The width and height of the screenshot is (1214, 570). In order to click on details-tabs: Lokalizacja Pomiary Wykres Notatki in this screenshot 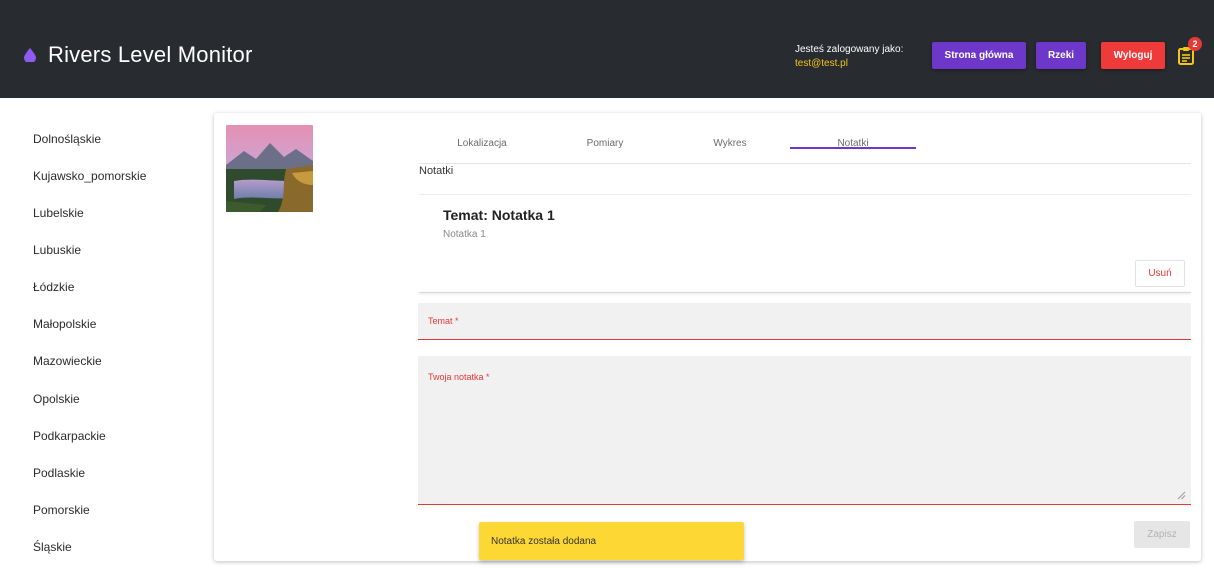, I will do `click(805, 145)`.